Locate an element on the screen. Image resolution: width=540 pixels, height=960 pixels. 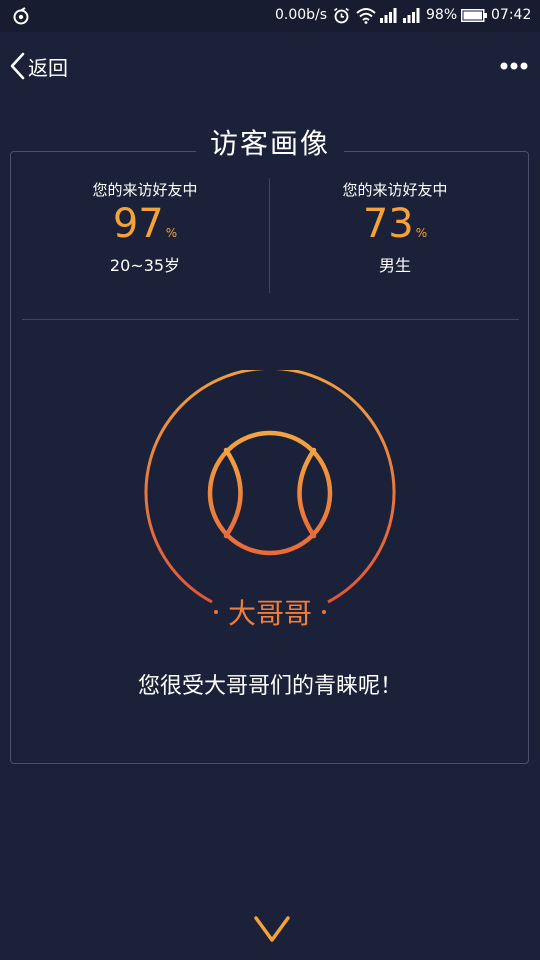
back-button: 返回 is located at coordinates (48, 66).